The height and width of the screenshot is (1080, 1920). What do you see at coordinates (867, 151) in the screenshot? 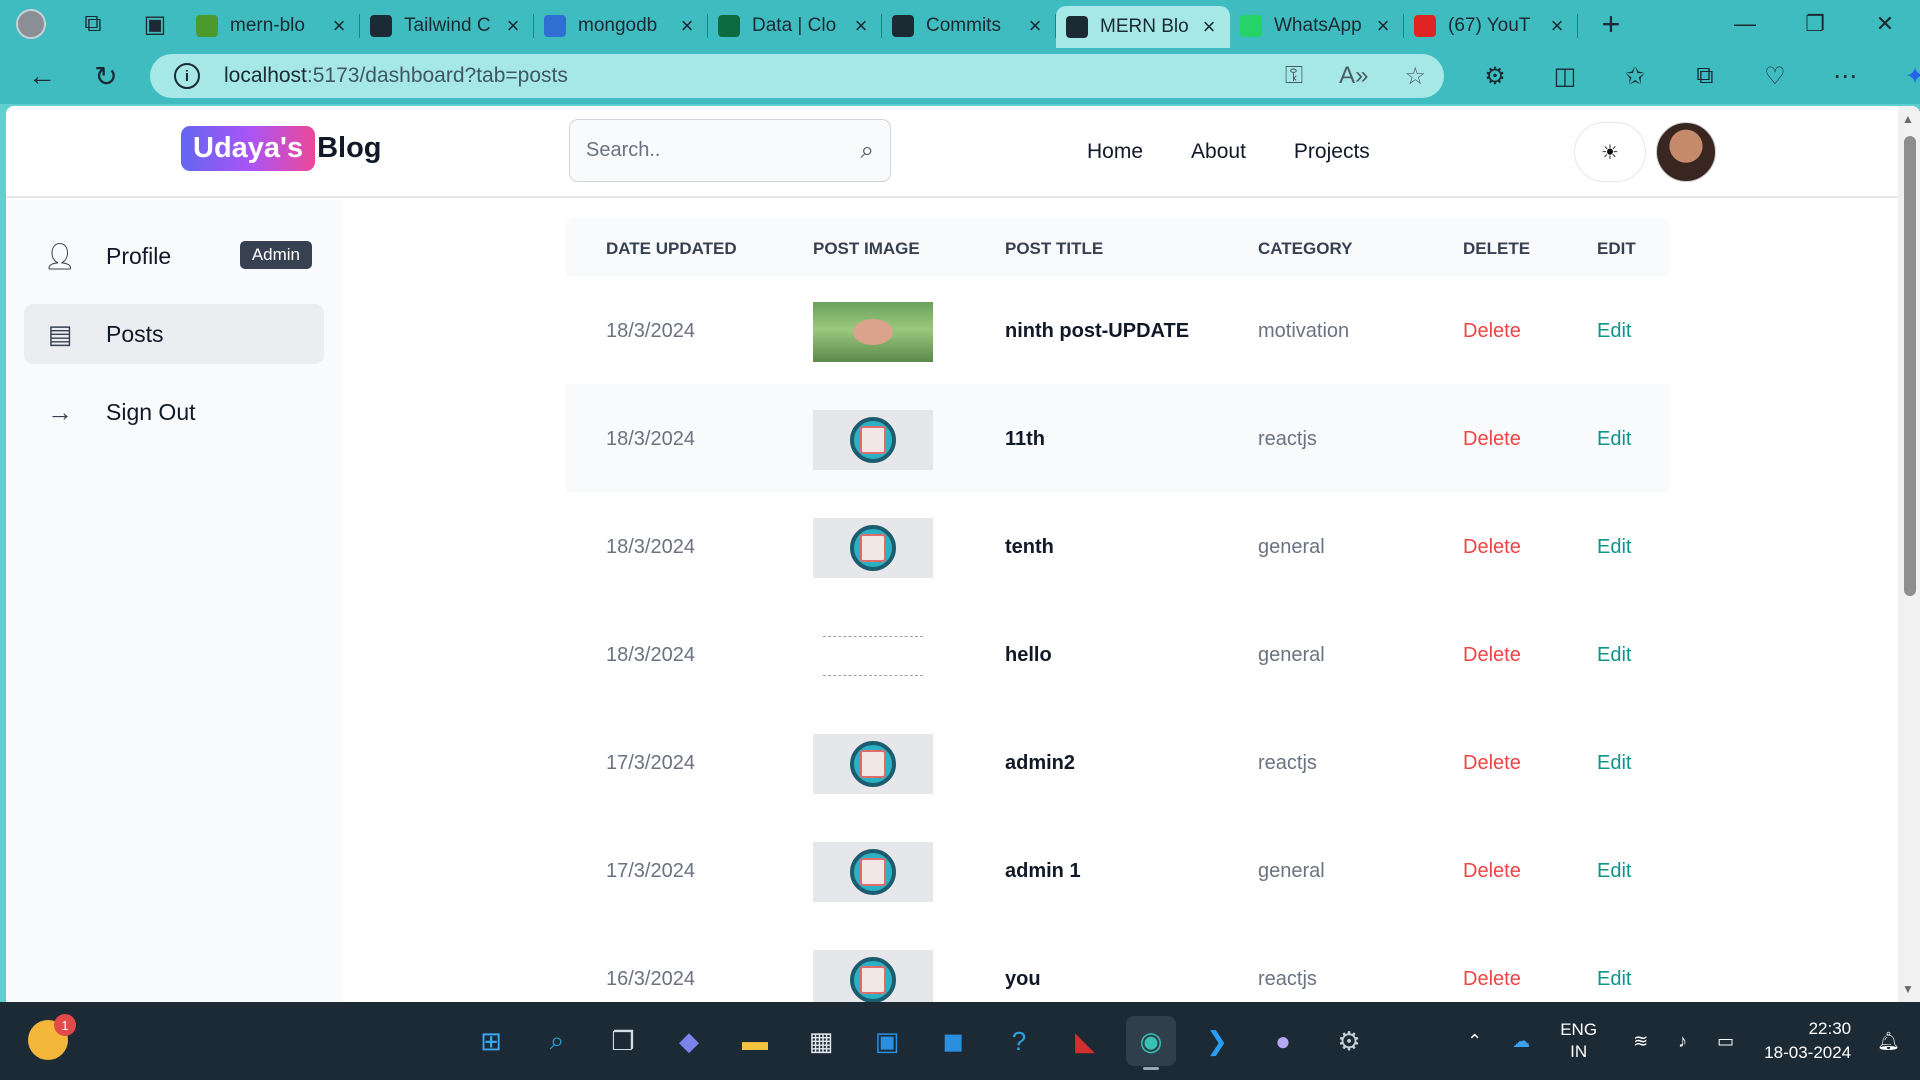
I see `search-icon: ⌕` at bounding box center [867, 151].